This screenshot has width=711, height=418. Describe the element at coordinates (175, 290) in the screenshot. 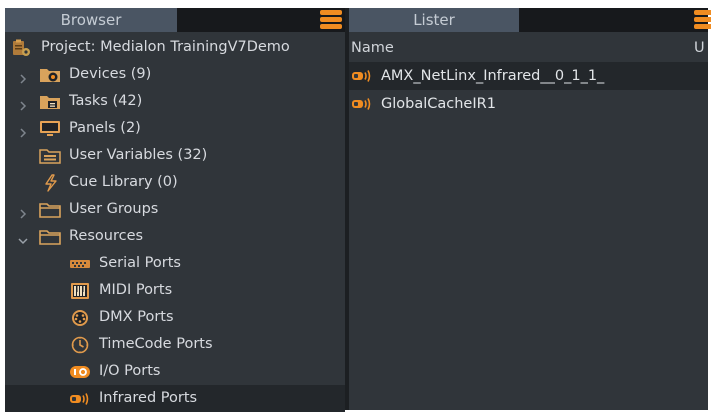

I see `tree-item-midi-ports: MIDI Ports` at that location.